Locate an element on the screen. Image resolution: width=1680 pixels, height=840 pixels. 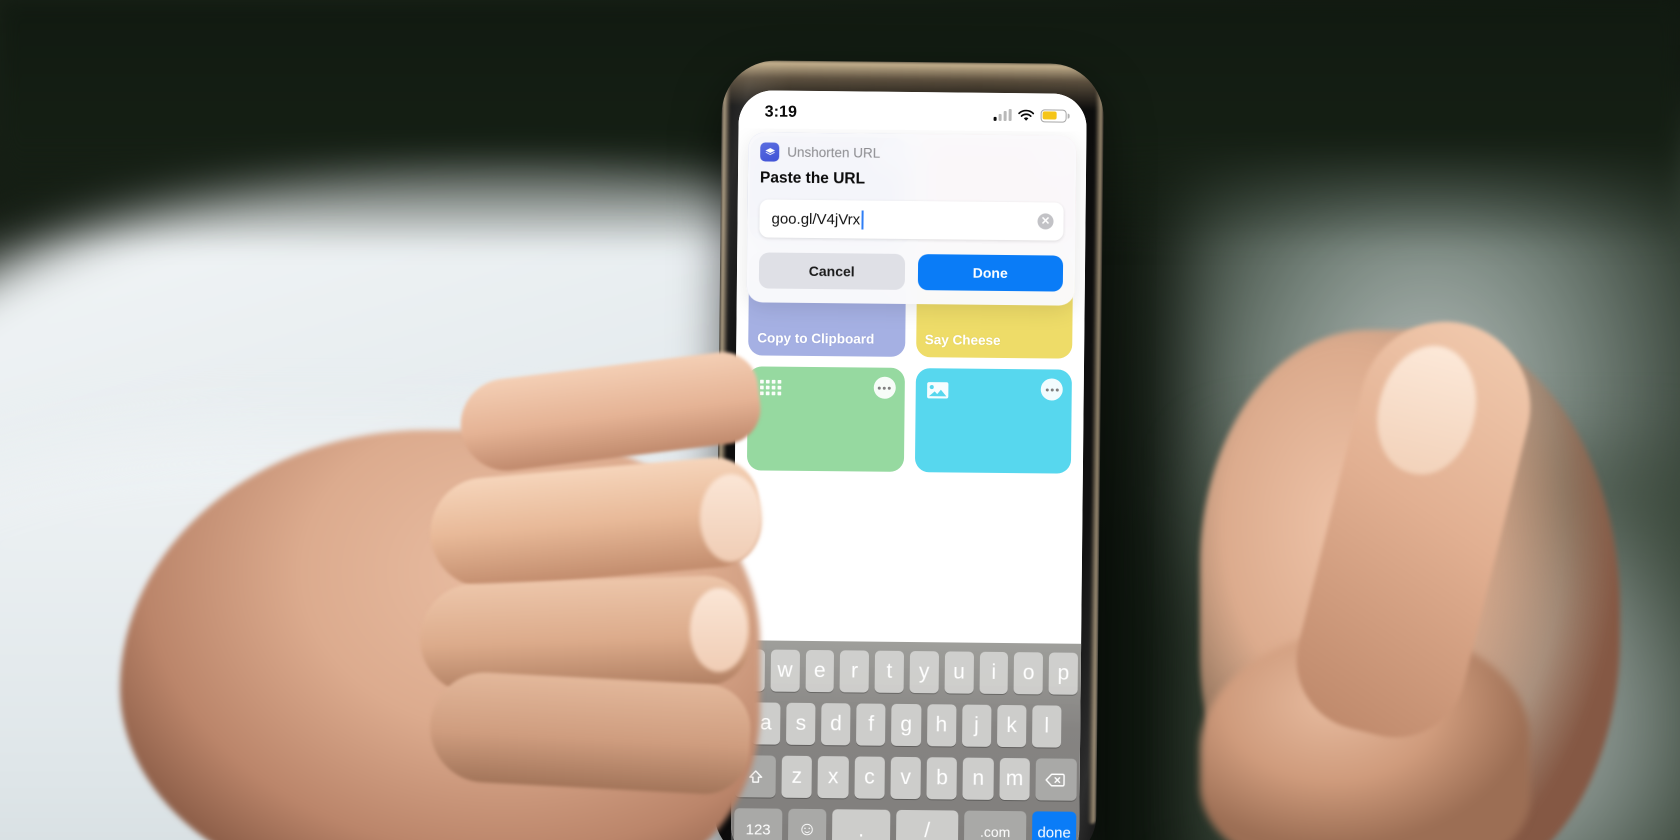
key-i: i is located at coordinates (994, 673).